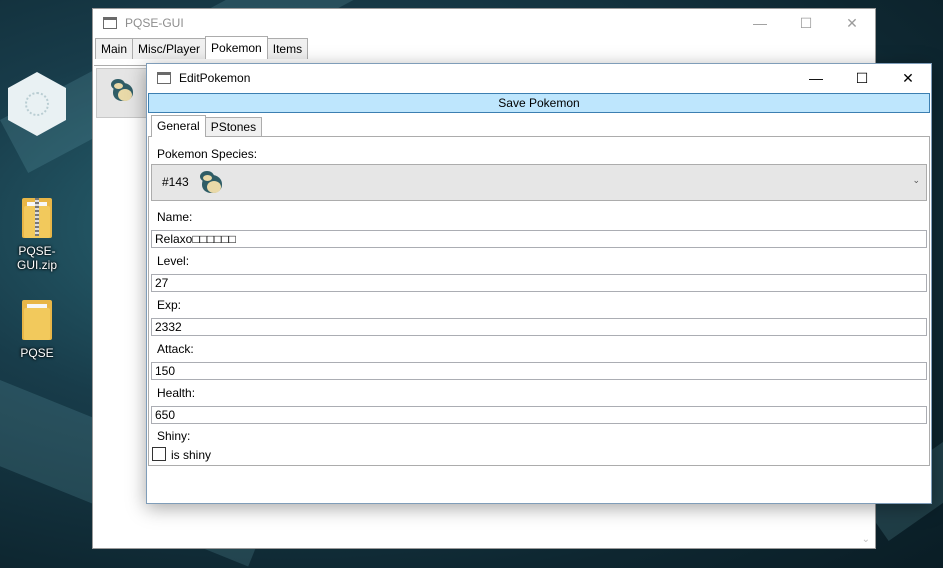 The height and width of the screenshot is (568, 943). I want to click on shiny-checkbox-label: is shiny, so click(191, 455).